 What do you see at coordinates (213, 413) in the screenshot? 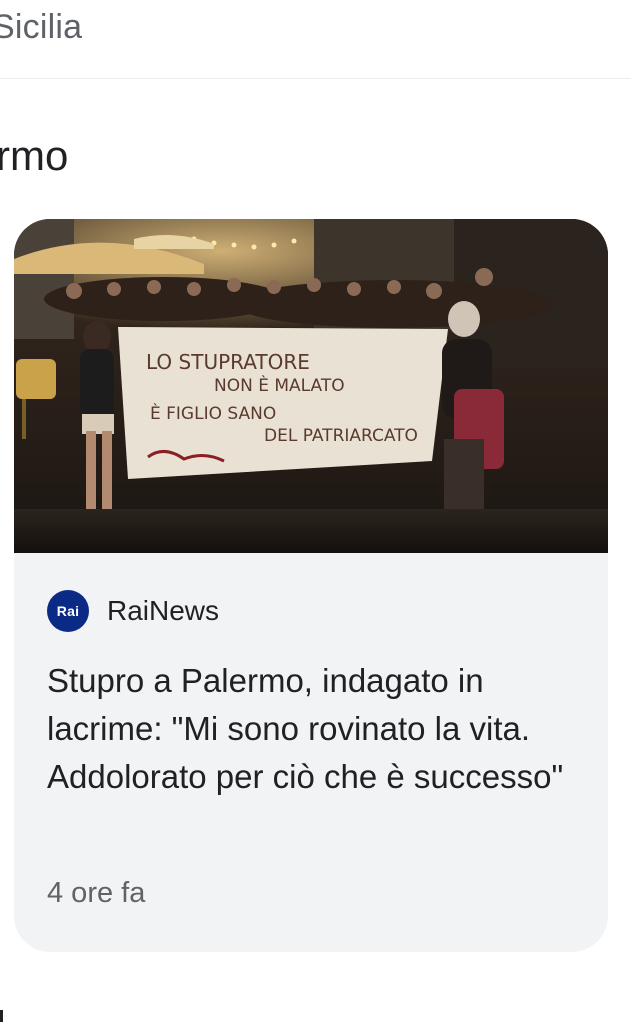
I see `banner-text-line: È FIGLIO SANO` at bounding box center [213, 413].